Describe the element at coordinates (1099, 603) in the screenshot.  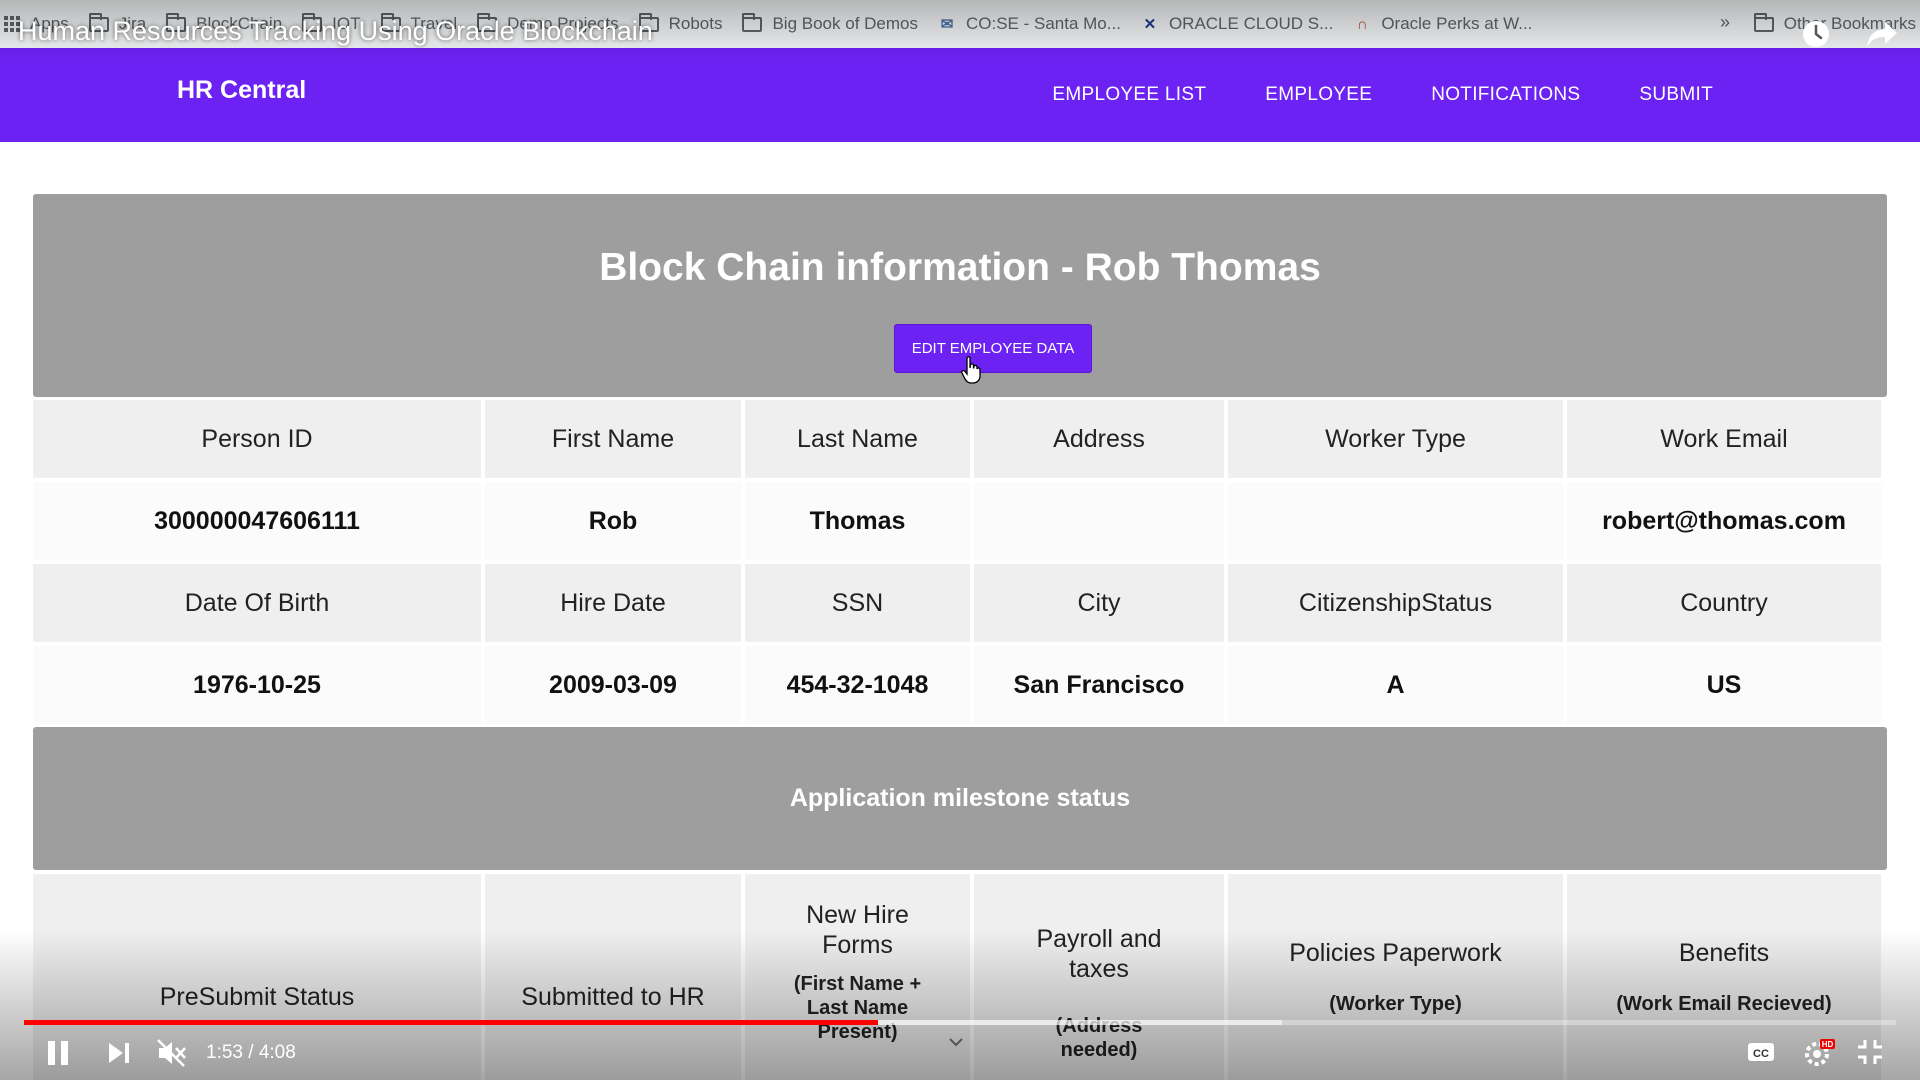
I see `header-city: City` at that location.